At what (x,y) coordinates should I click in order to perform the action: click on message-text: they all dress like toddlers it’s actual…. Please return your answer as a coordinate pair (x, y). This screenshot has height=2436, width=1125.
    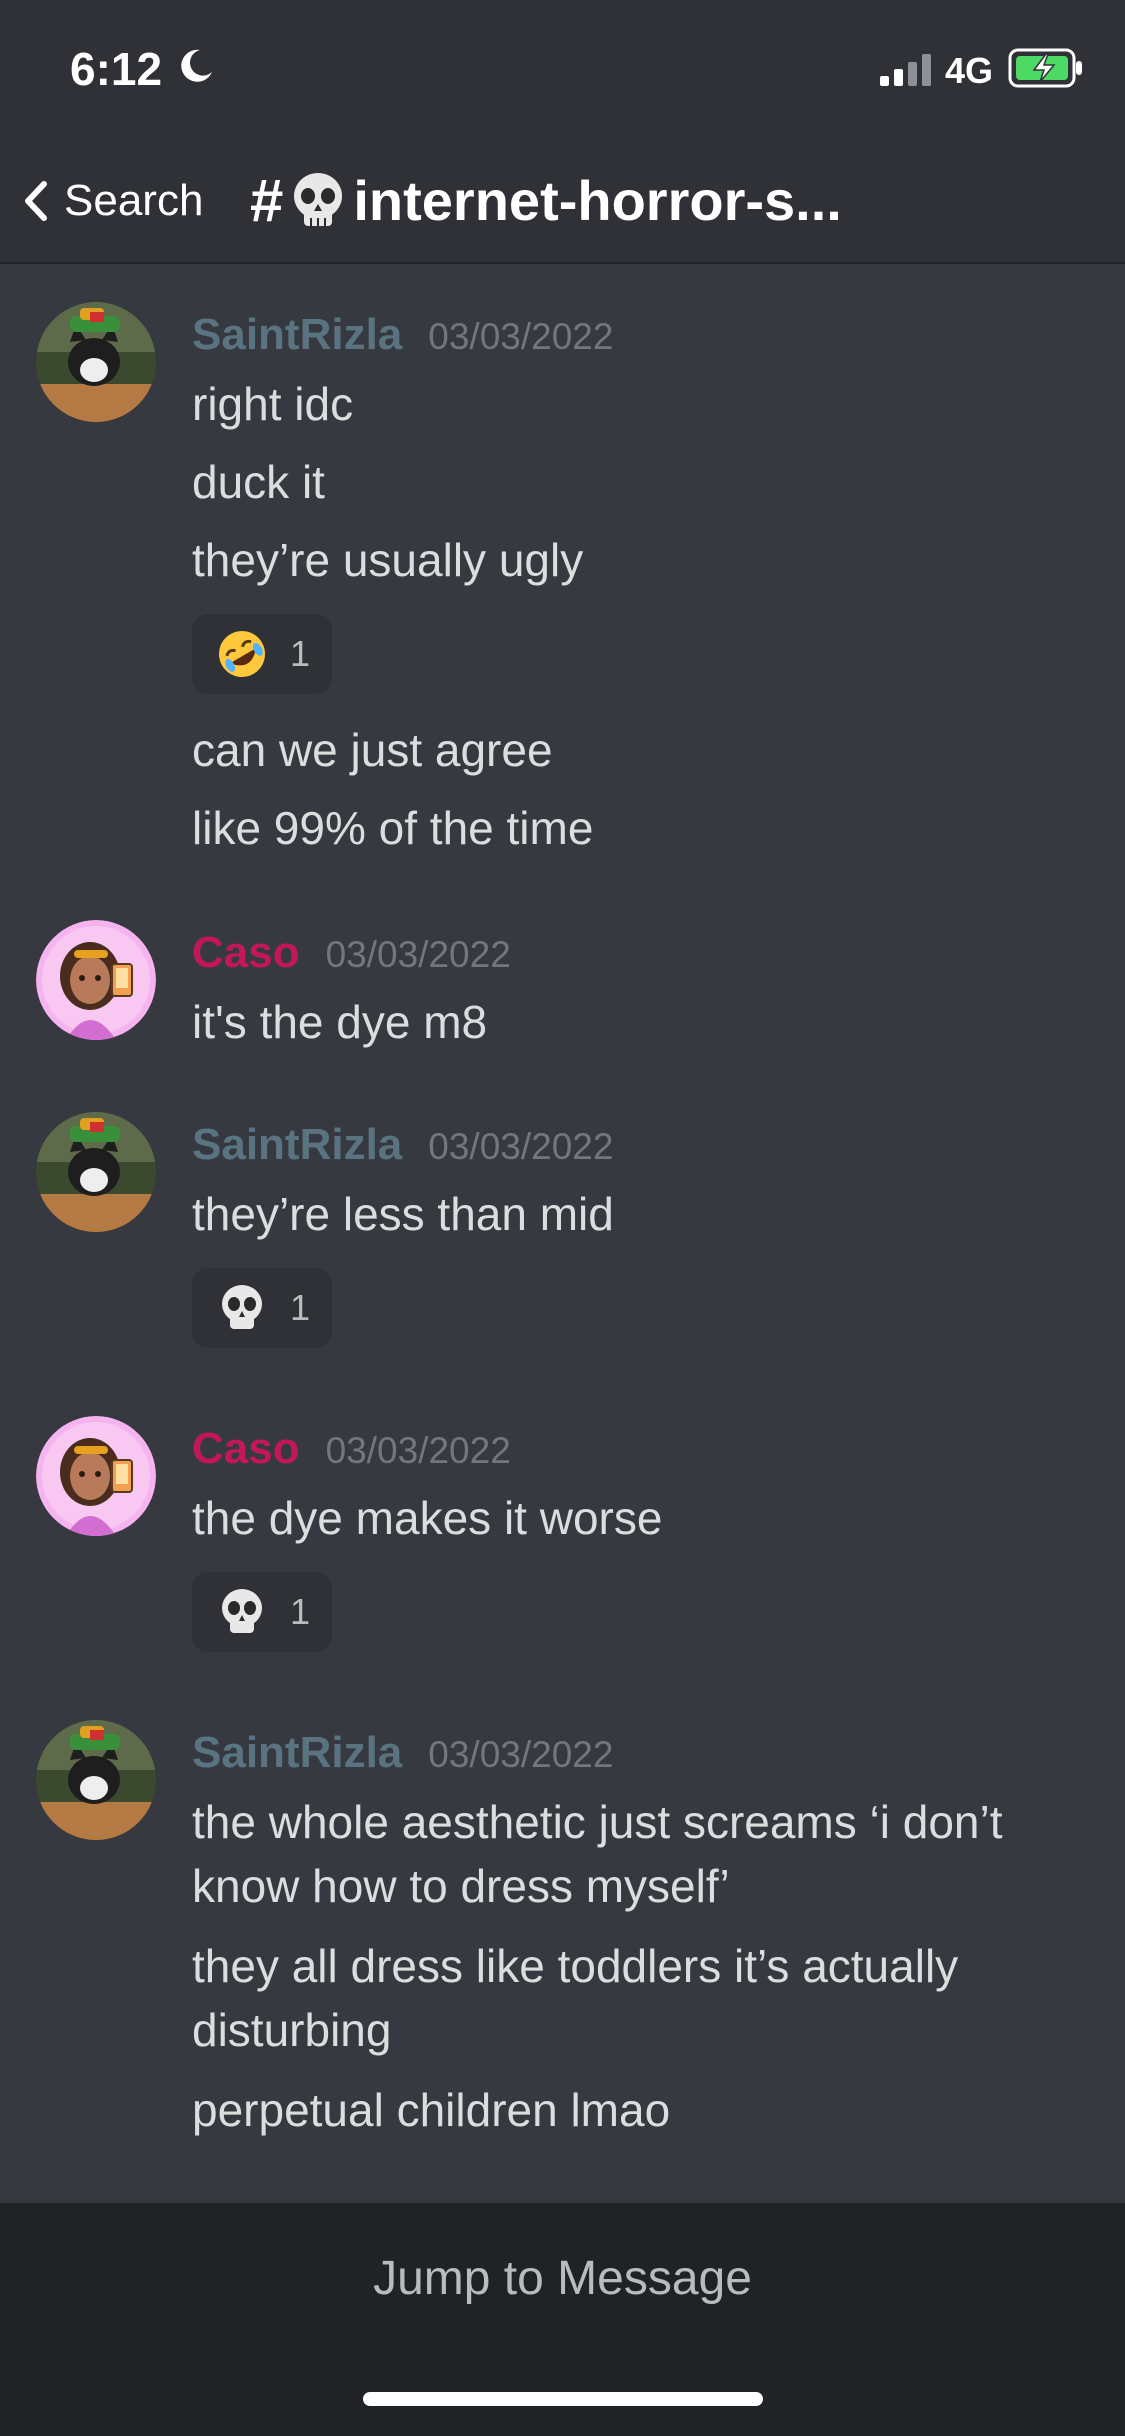
    Looking at the image, I should click on (575, 1998).